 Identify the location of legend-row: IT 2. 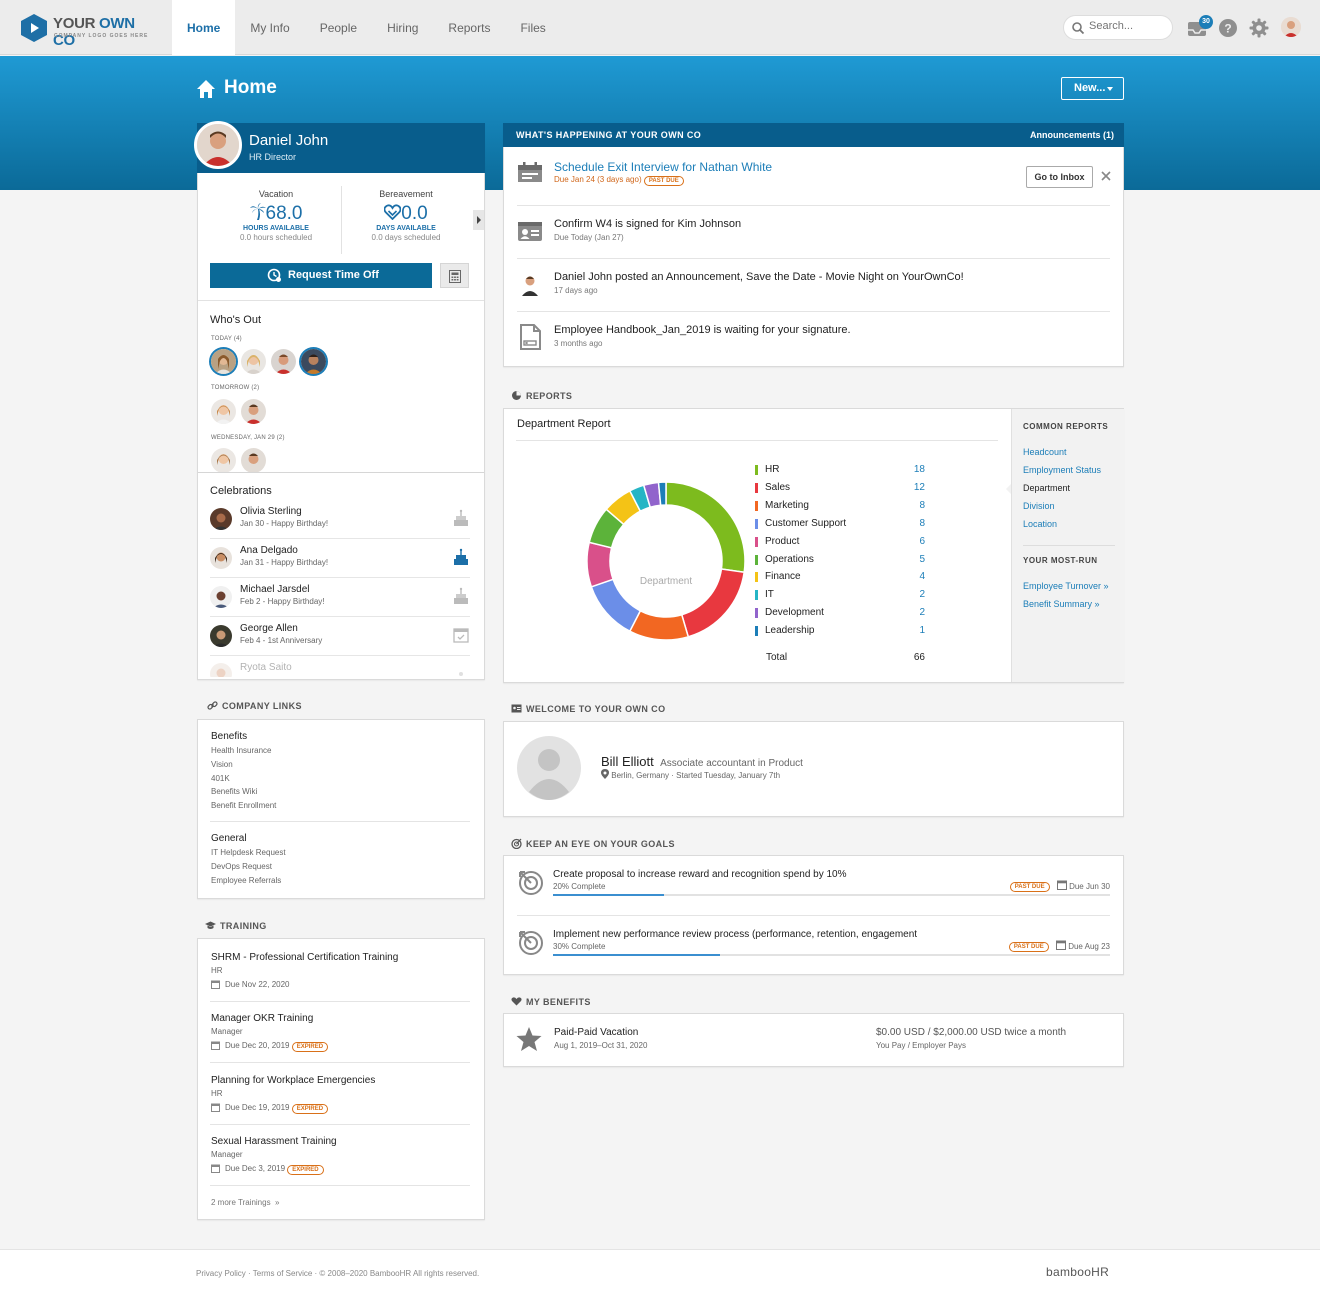
(840, 595).